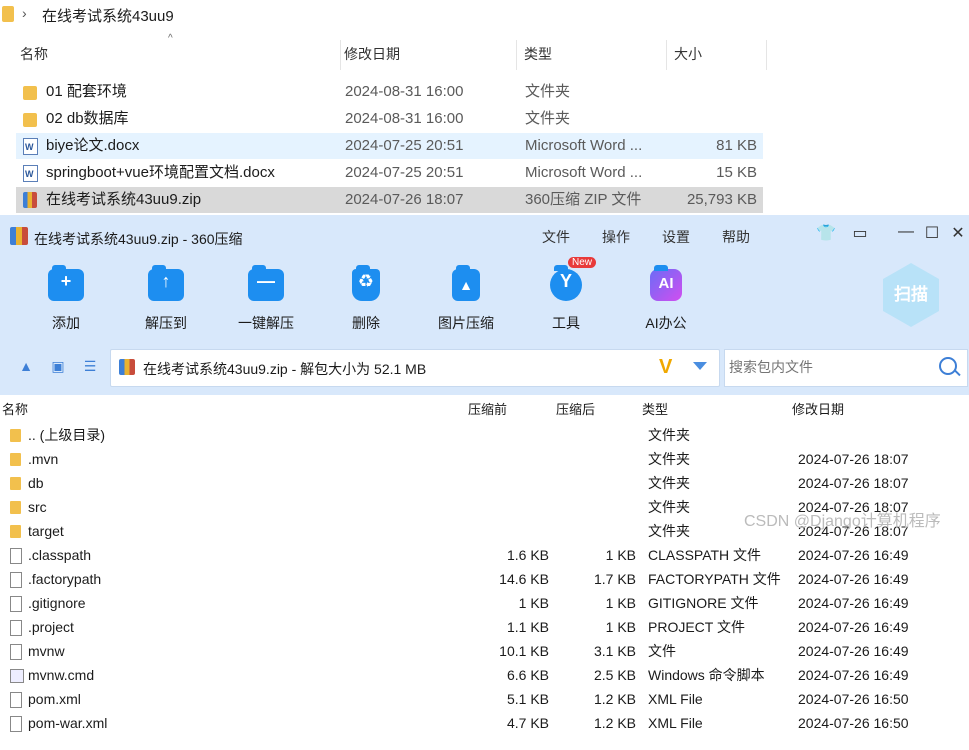  I want to click on file-type: 360压缩 ZIP 文件, so click(583, 199).